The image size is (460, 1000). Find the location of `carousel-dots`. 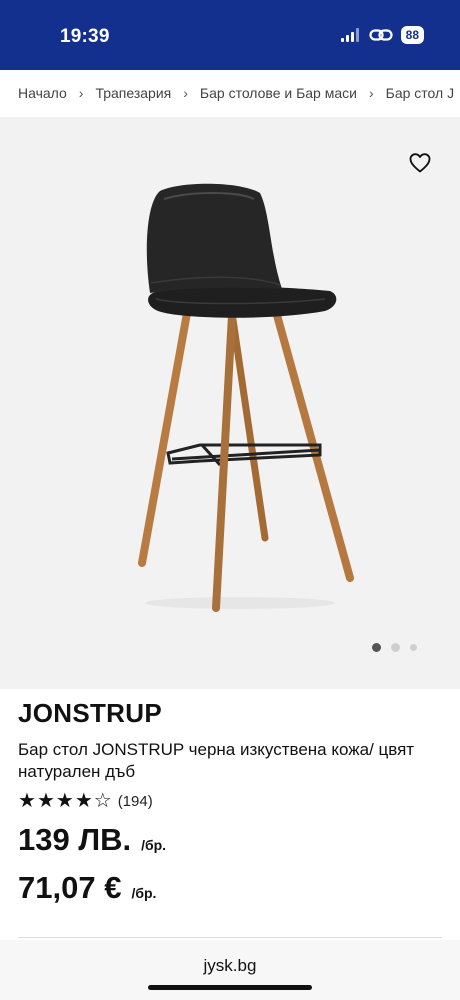

carousel-dots is located at coordinates (394, 647).